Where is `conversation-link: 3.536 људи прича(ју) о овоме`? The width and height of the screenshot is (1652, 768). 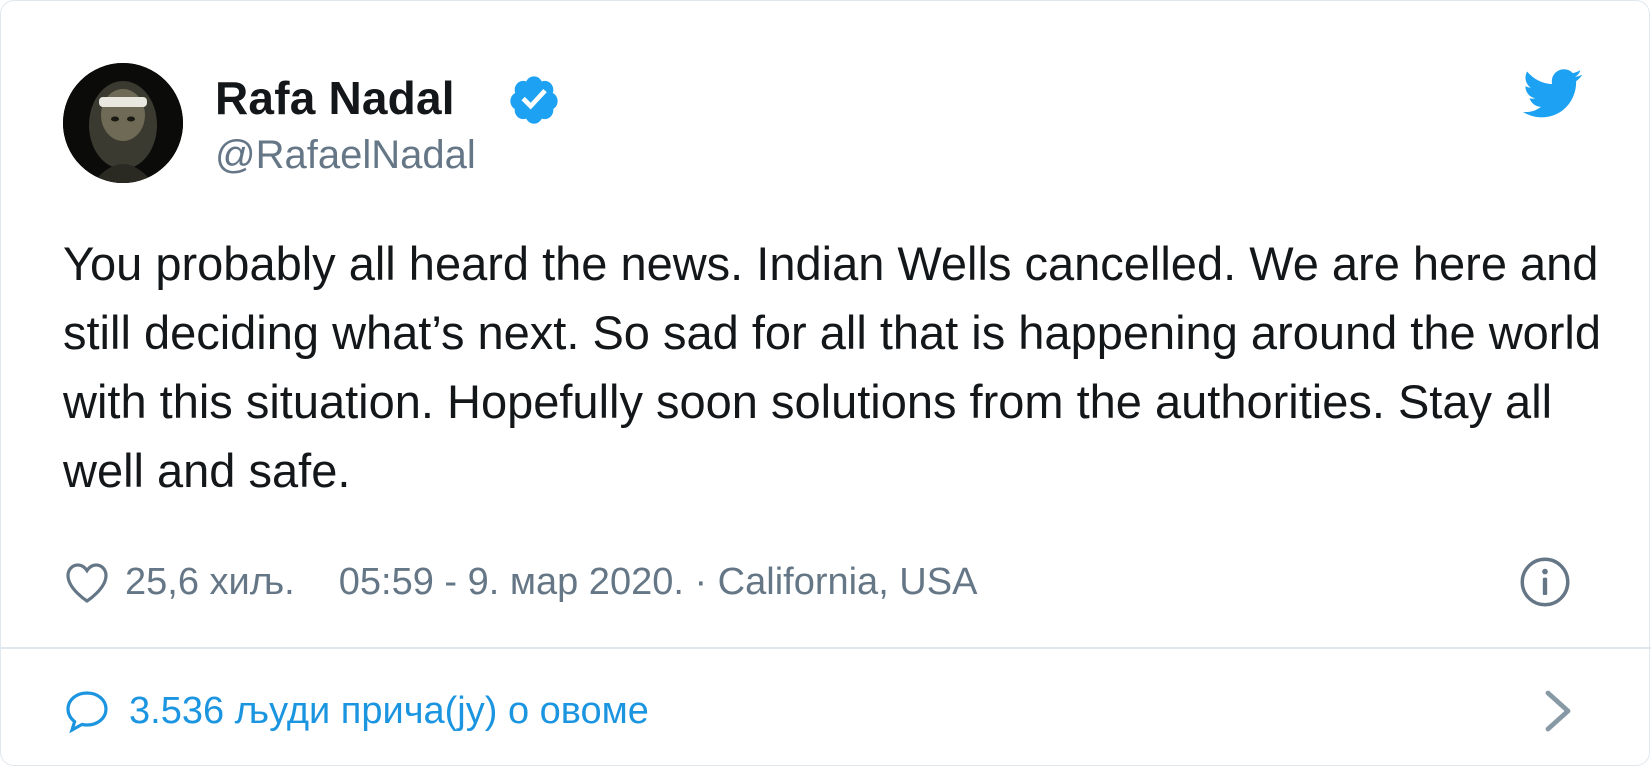
conversation-link: 3.536 људи прича(ју) о овоме is located at coordinates (356, 711).